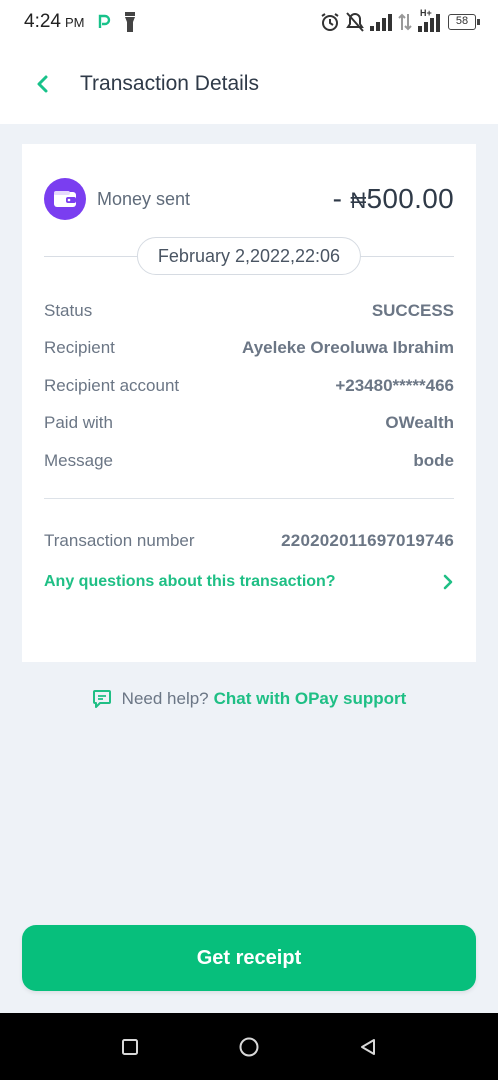 This screenshot has height=1080, width=498. Describe the element at coordinates (65, 199) in the screenshot. I see `wallet-icon` at that location.